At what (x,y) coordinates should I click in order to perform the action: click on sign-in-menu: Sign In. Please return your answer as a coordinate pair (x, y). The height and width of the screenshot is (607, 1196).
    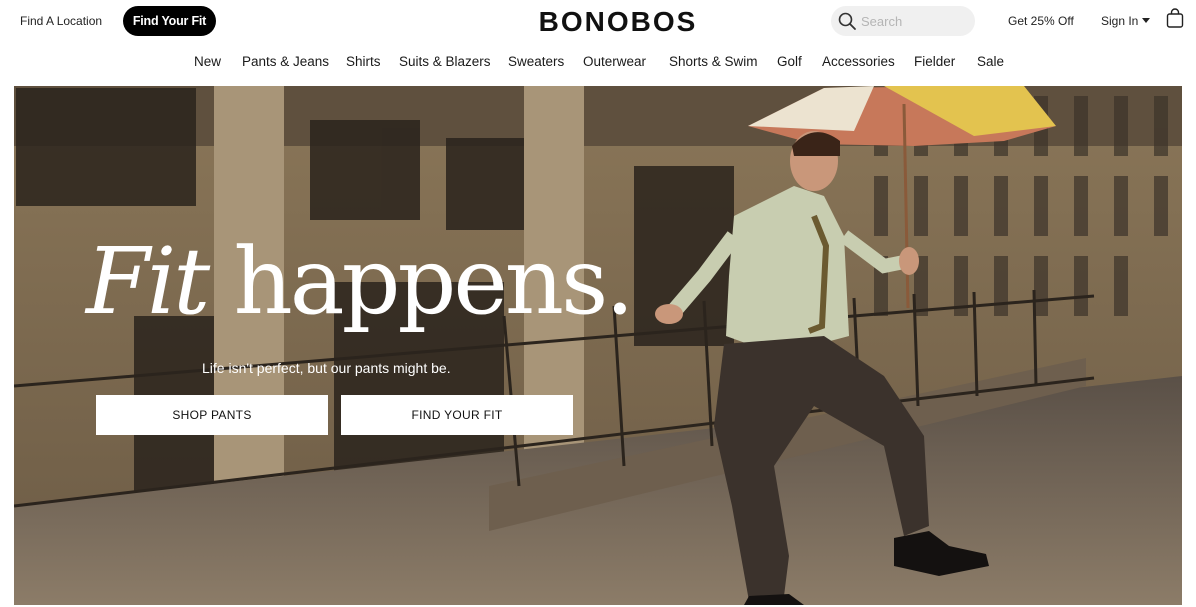
    Looking at the image, I should click on (1126, 21).